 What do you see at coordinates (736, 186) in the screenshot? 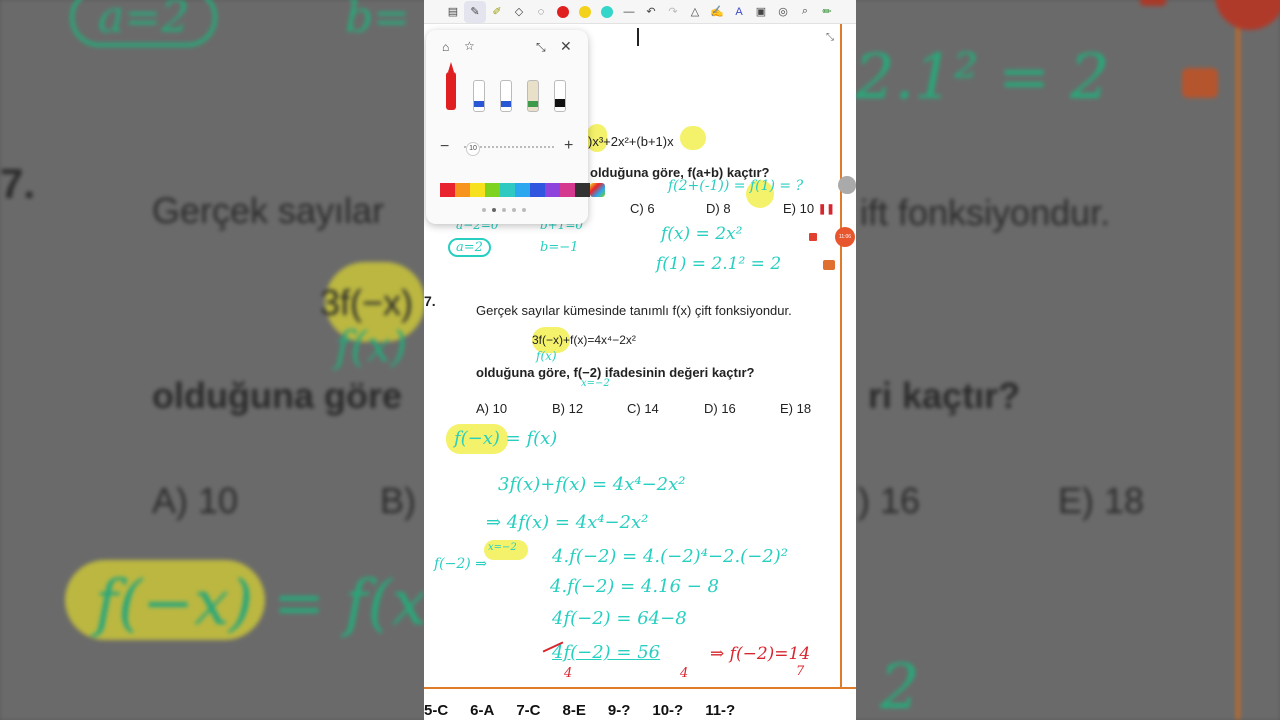
I see `hw-fab: f(2+(-1)) = f(1) = ?` at bounding box center [736, 186].